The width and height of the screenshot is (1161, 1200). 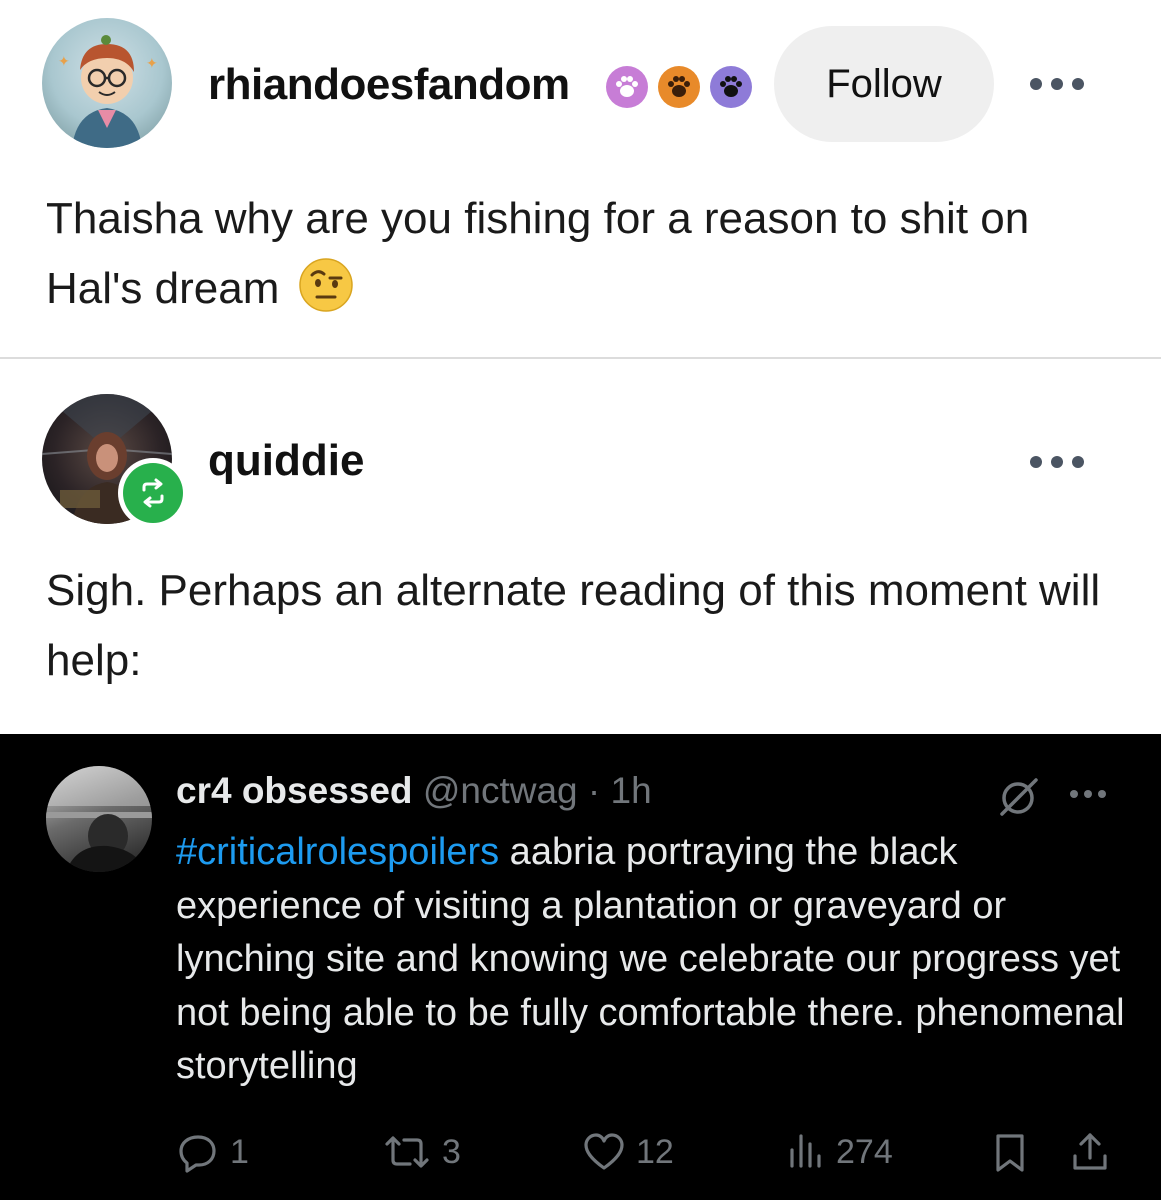 What do you see at coordinates (389, 85) in the screenshot?
I see `post-author-username: rhiandoesfandom` at bounding box center [389, 85].